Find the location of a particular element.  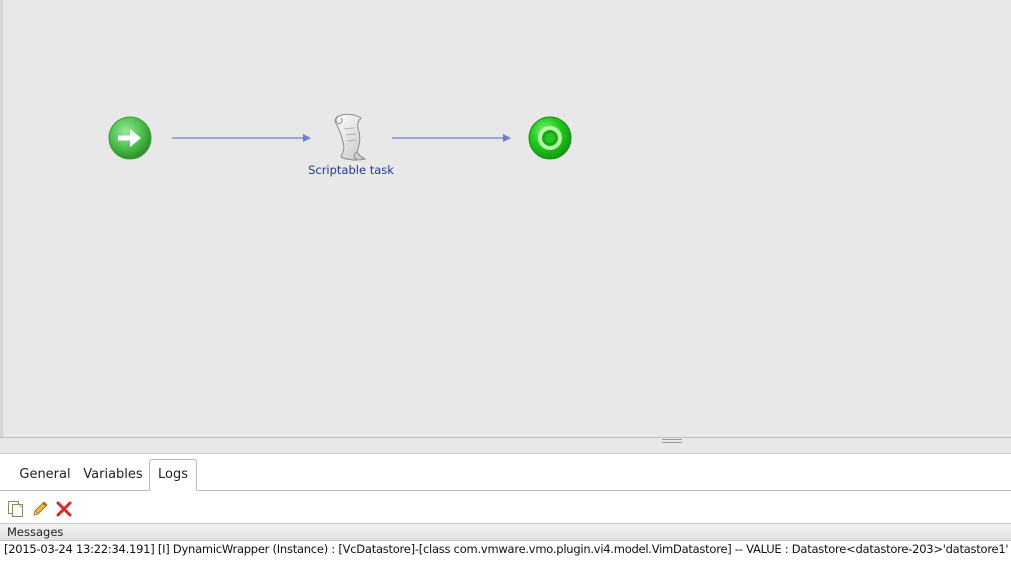

connector-task-to-end is located at coordinates (451, 138).